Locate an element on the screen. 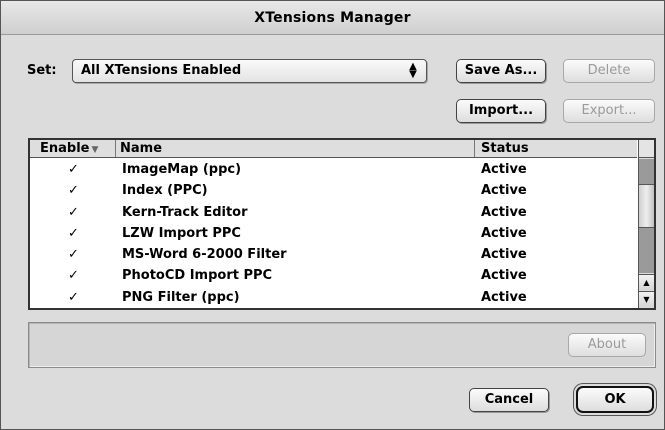 Image resolution: width=665 pixels, height=430 pixels. delete-button: Delete is located at coordinates (609, 71).